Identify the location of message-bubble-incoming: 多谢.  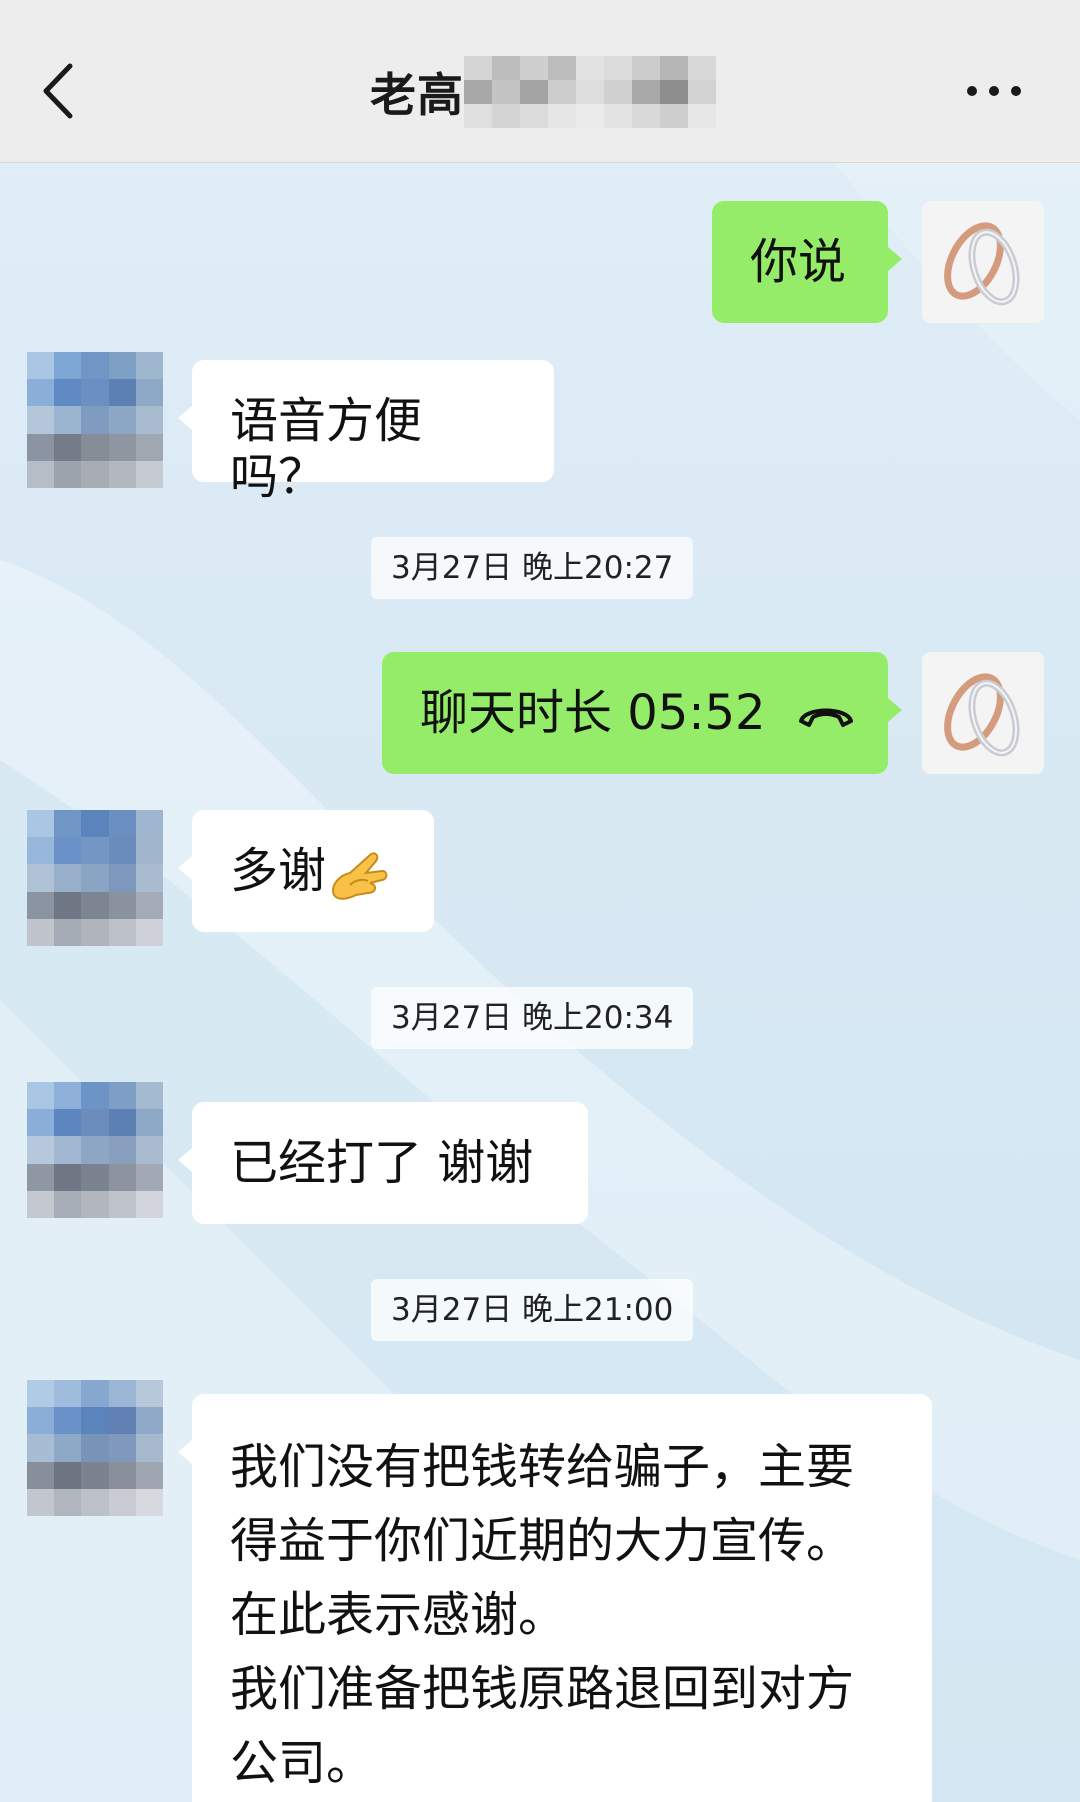
(306, 871).